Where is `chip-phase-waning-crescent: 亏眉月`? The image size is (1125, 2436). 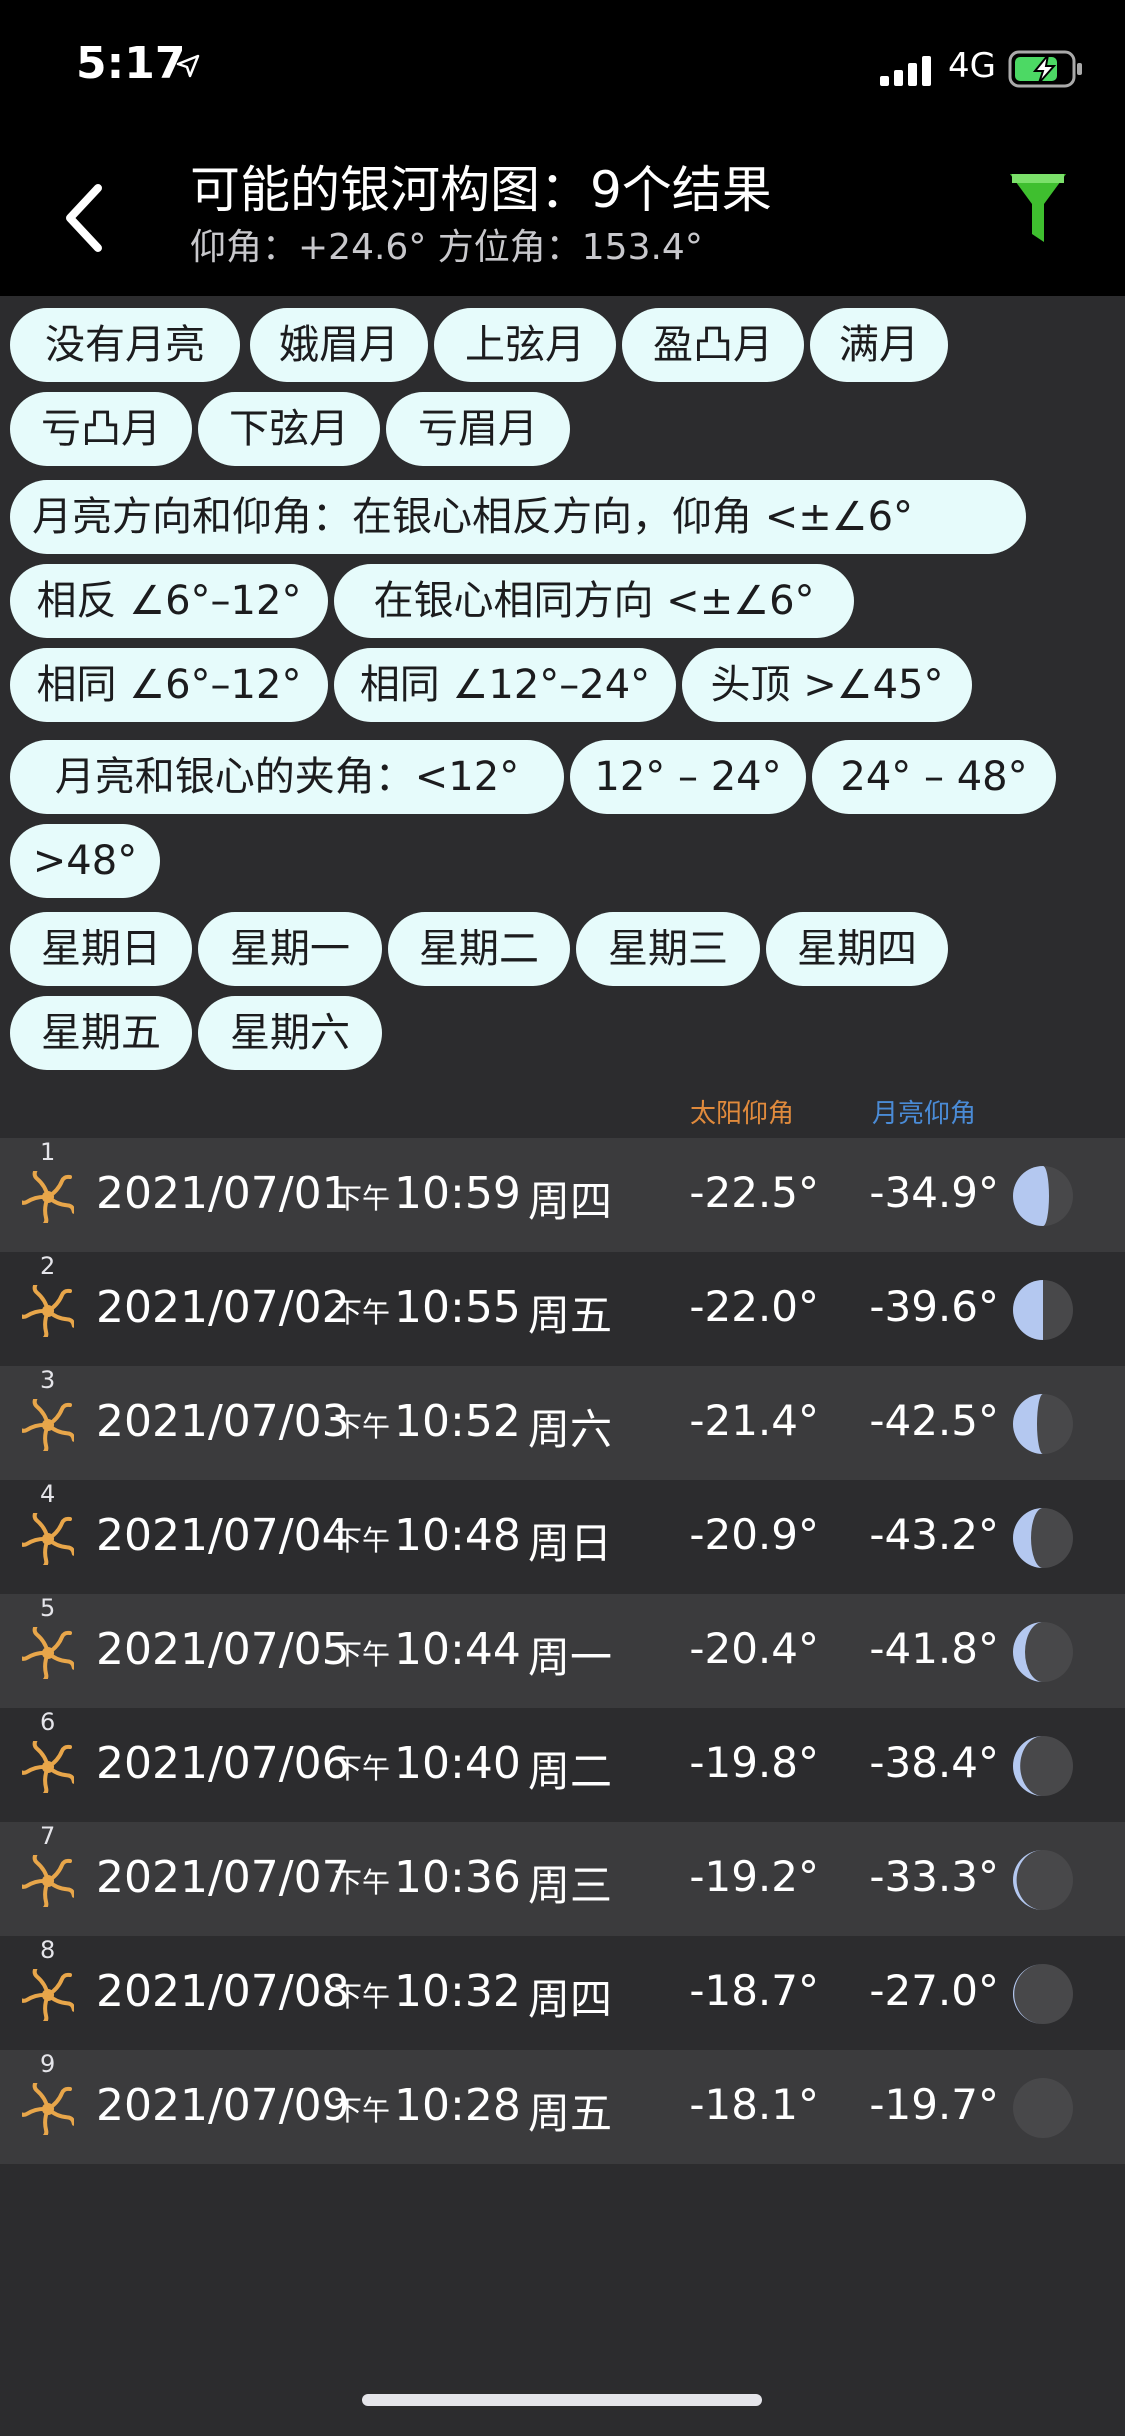
chip-phase-waning-crescent: 亏眉月 is located at coordinates (478, 429).